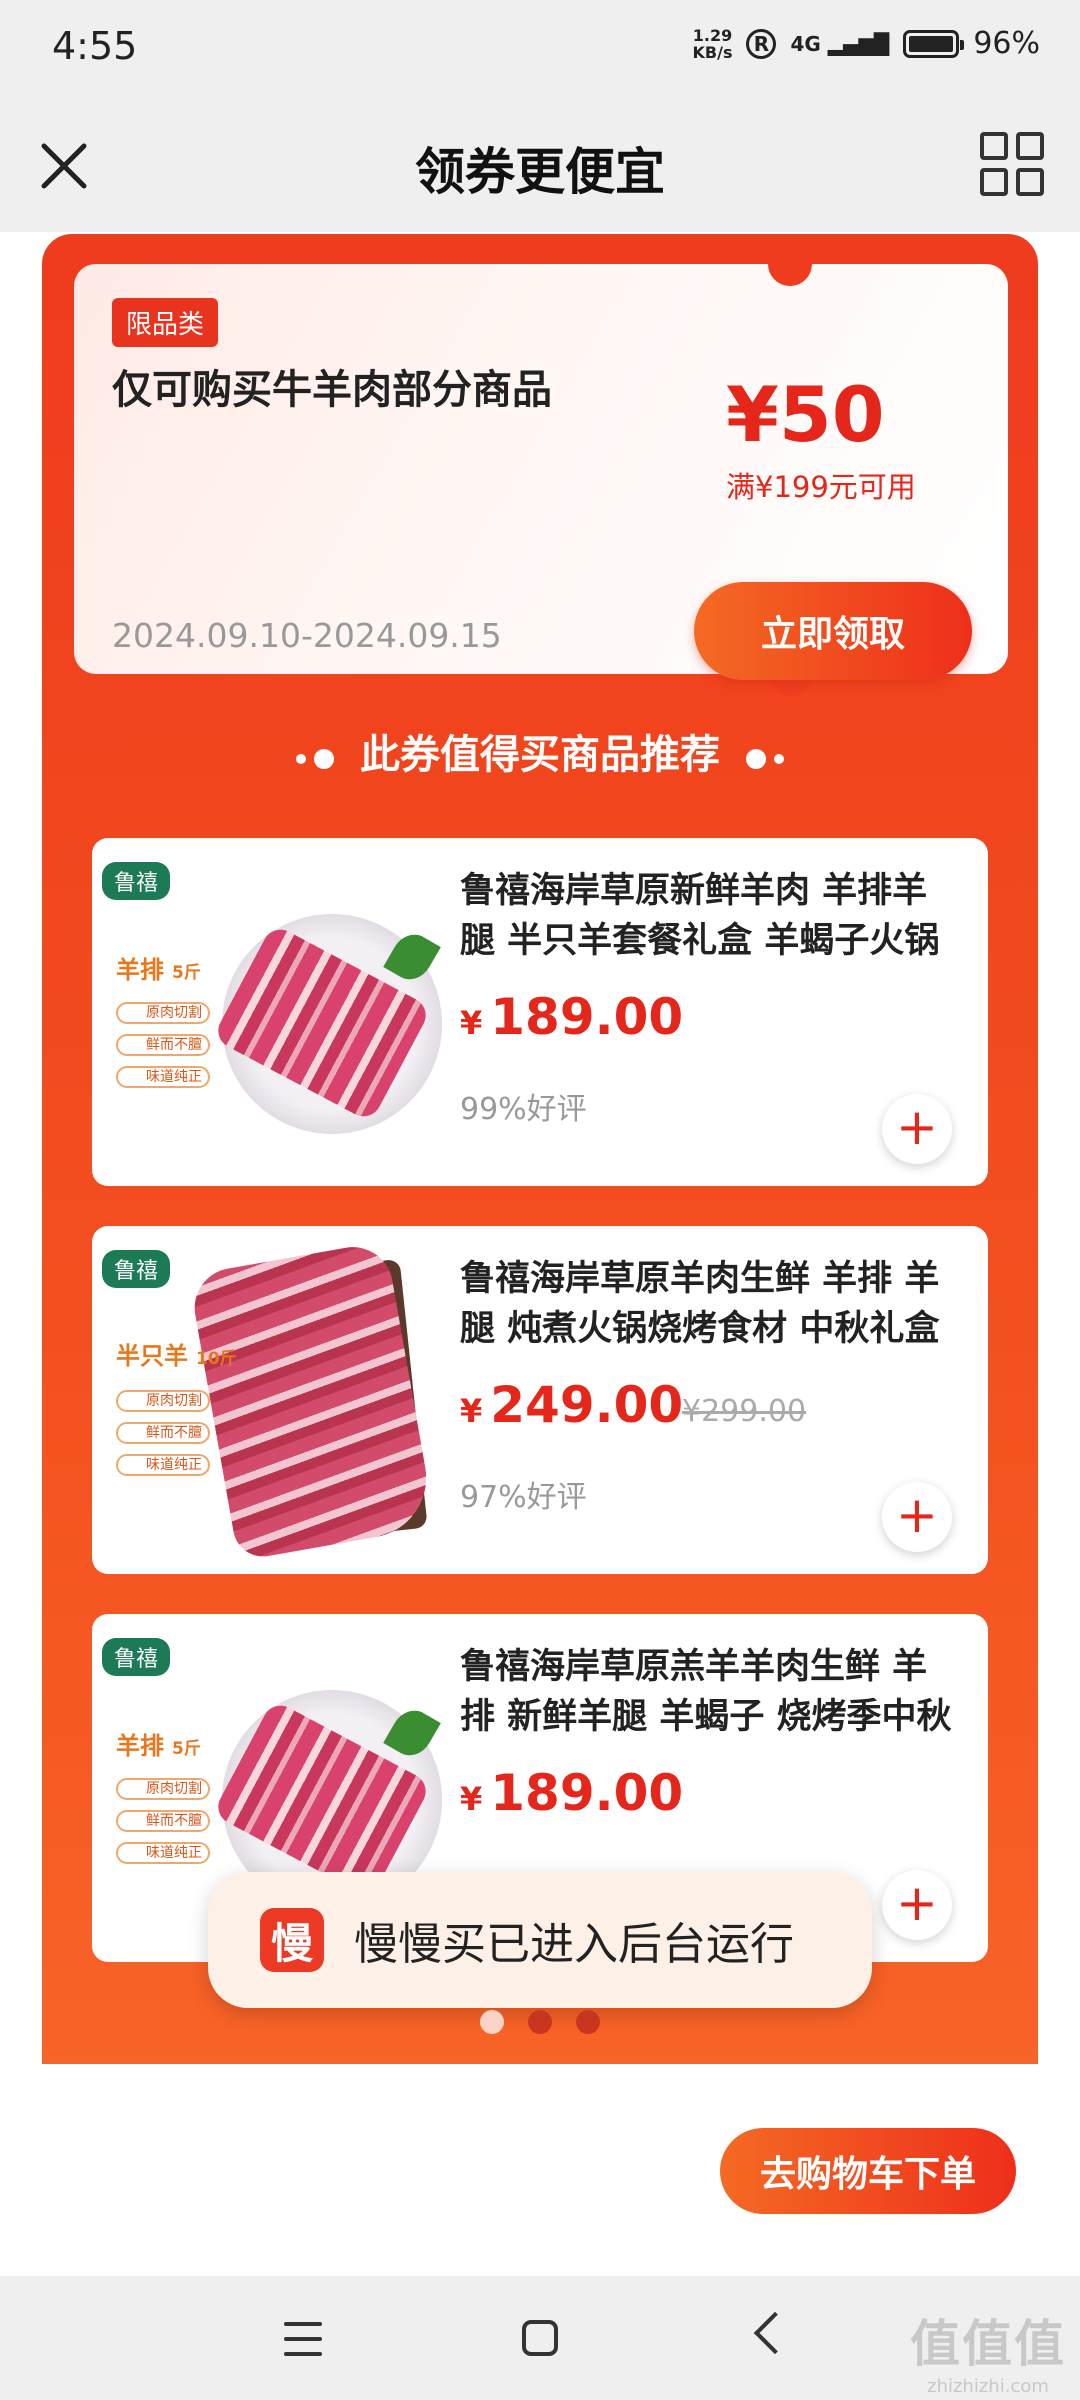 The image size is (1080, 2400). Describe the element at coordinates (540, 50) in the screenshot. I see `status-bar: 4:55 1.29 KB/s R 4G ▂▄▆█ 96%` at that location.